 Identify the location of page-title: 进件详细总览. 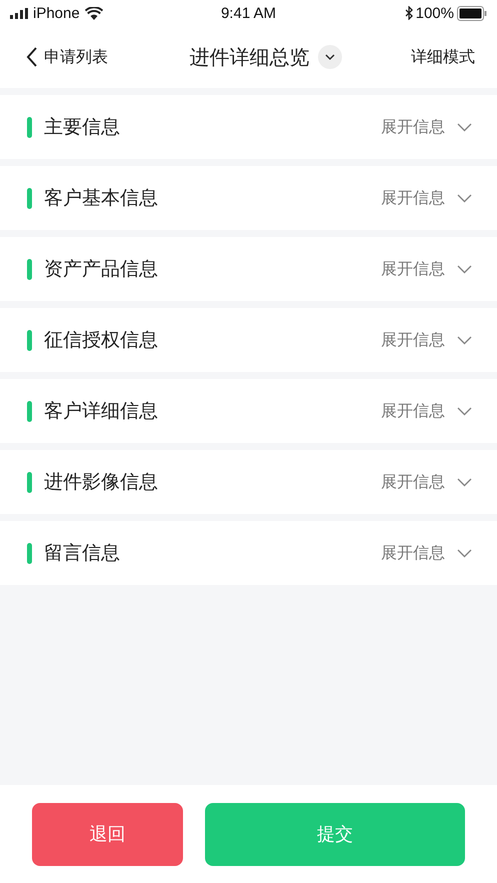
(250, 57).